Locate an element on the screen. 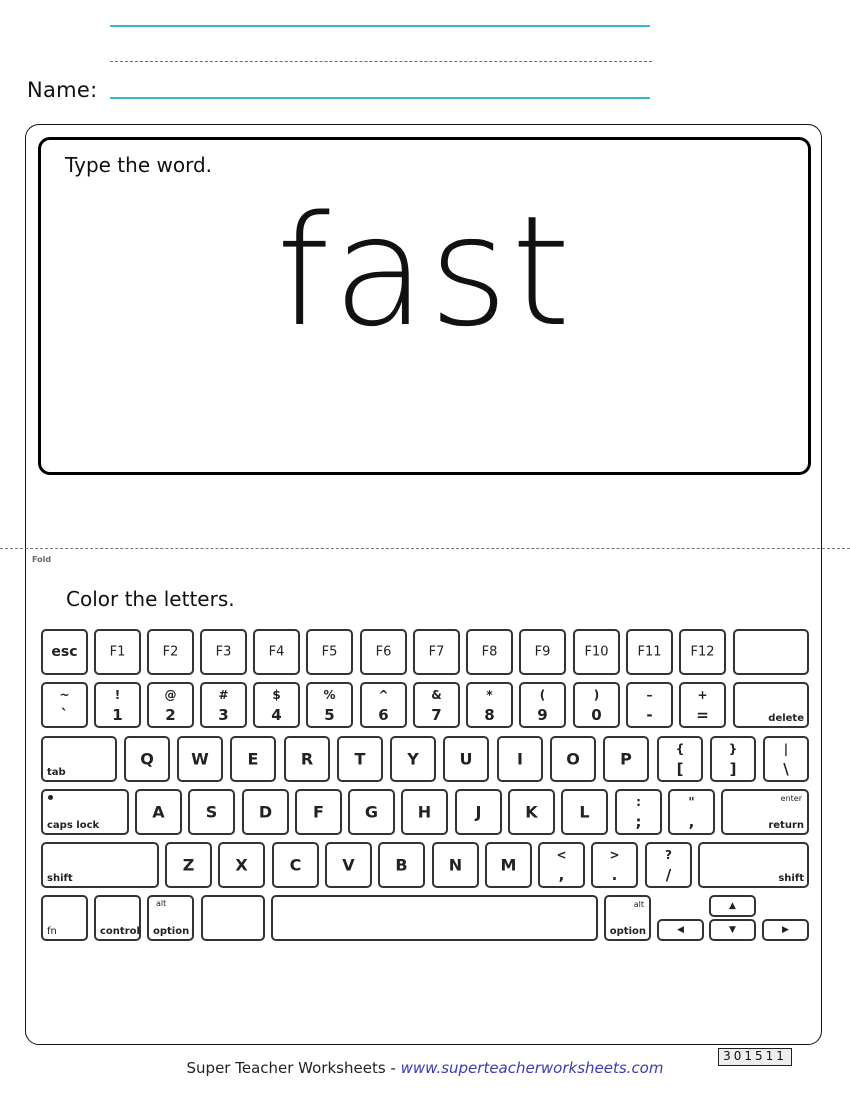 This screenshot has height=1100, width=850. footer-url-link: www.superteacherworksheets.com is located at coordinates (532, 1068).